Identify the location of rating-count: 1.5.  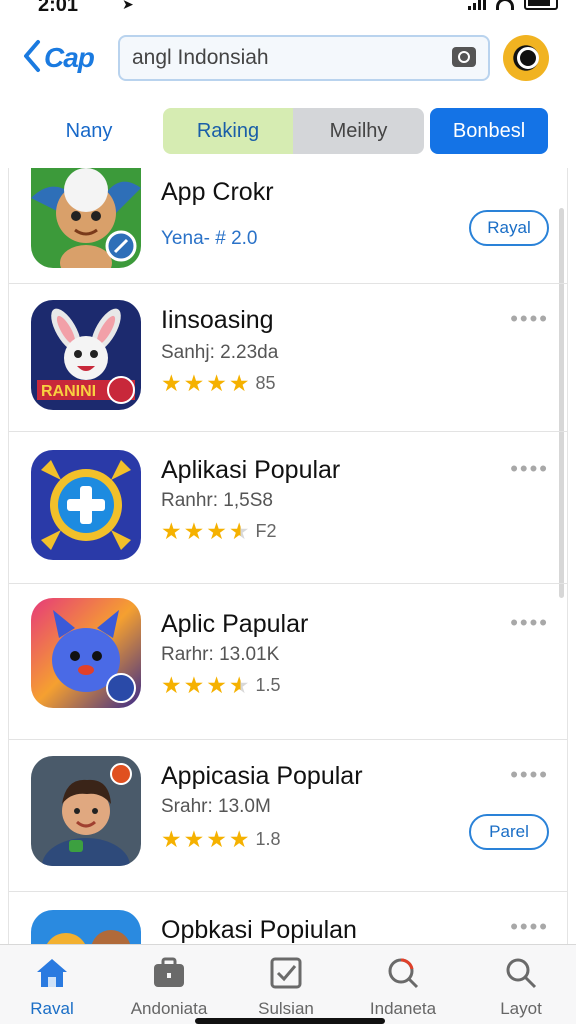
(268, 685).